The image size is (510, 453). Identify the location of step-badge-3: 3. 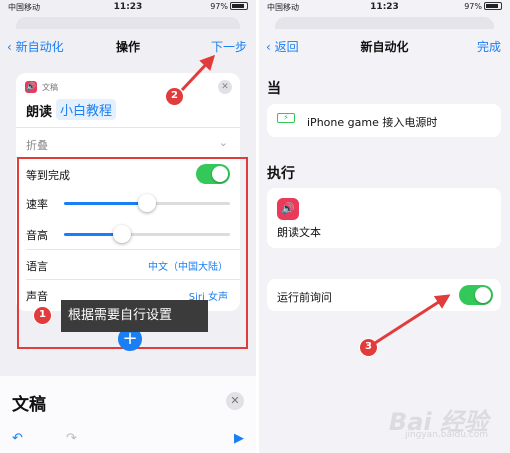
(368, 347).